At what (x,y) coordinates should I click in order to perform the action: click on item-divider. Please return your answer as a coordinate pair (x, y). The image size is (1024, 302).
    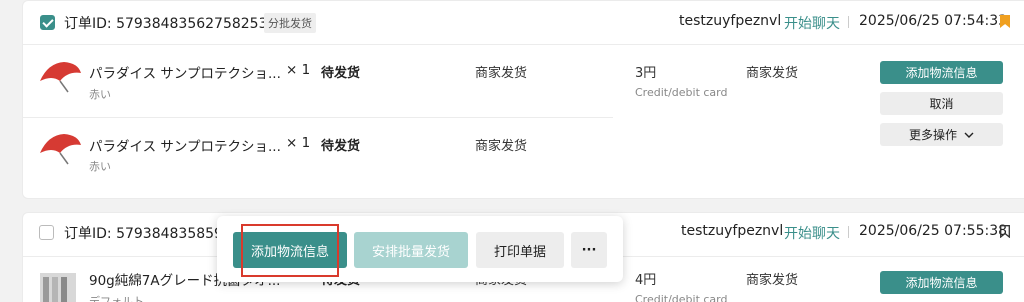
    Looking at the image, I should click on (318, 117).